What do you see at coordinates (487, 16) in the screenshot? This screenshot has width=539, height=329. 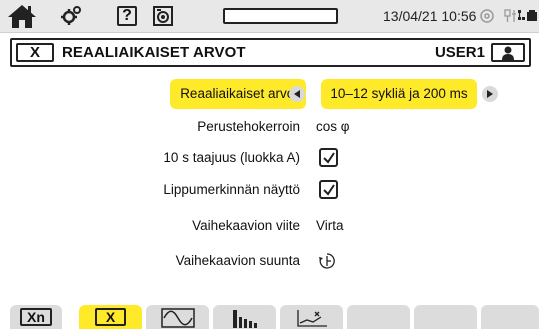 I see `disc-icon` at bounding box center [487, 16].